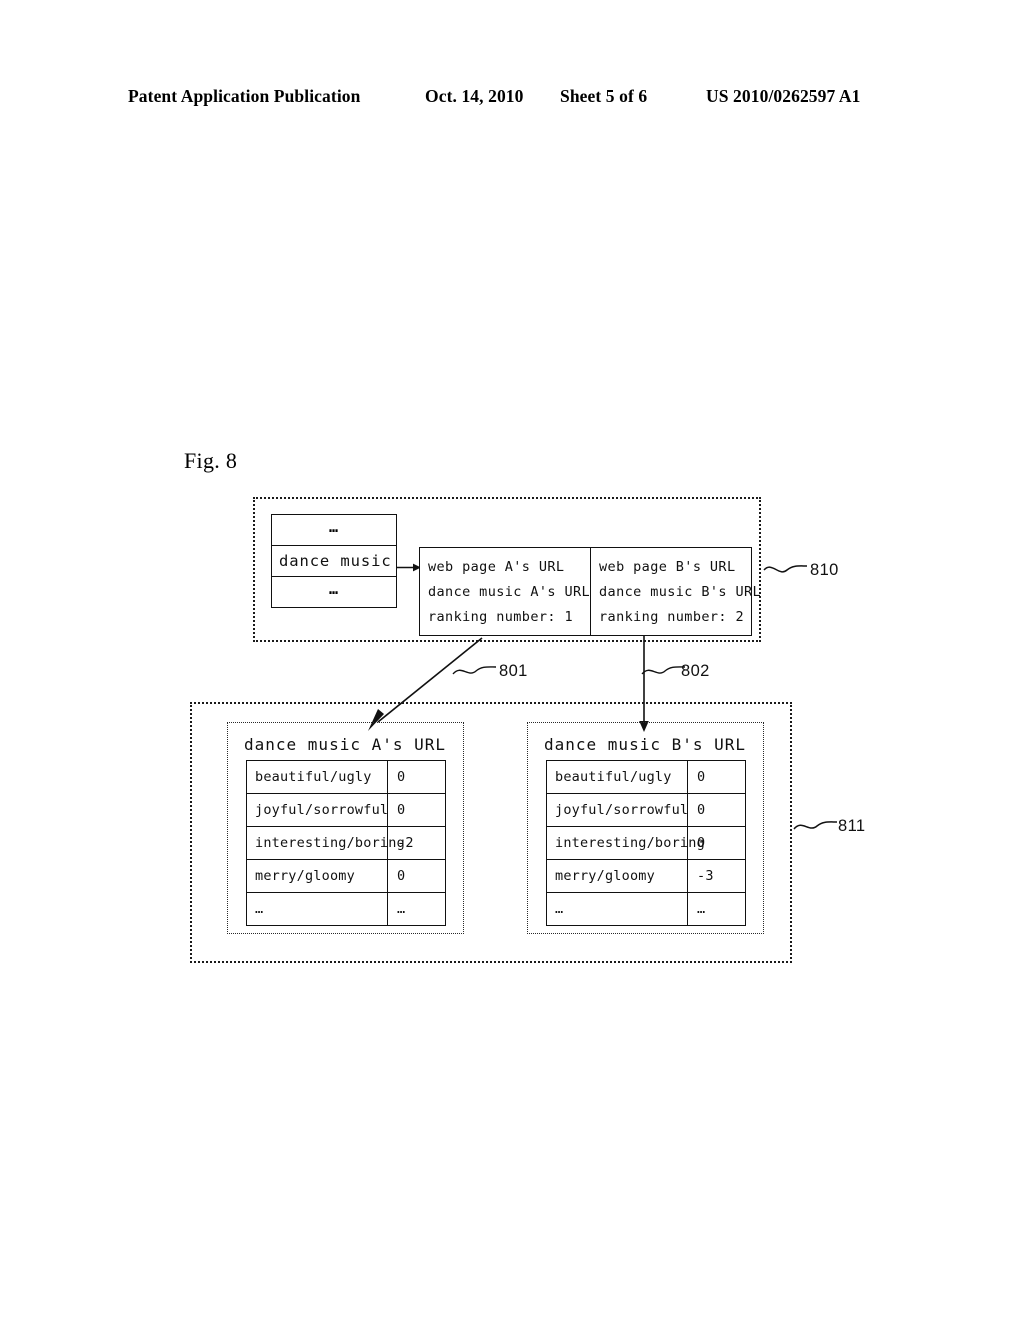 This screenshot has width=1024, height=1320. What do you see at coordinates (509, 592) in the screenshot?
I see `record-a-line-2: dance music A's URL` at bounding box center [509, 592].